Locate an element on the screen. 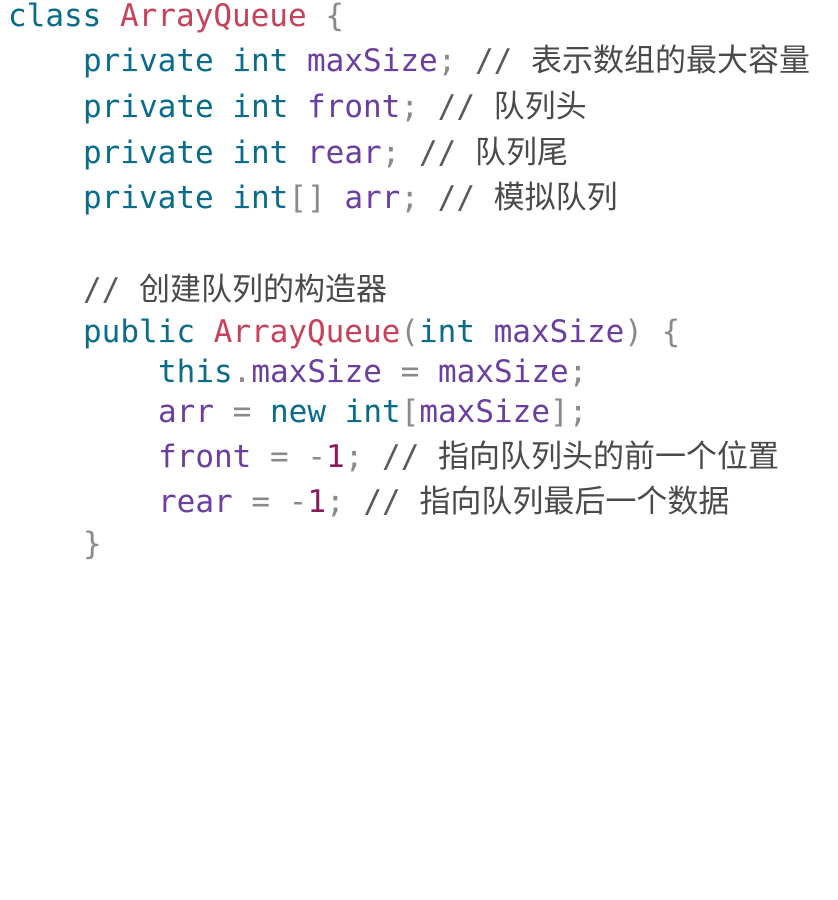 The height and width of the screenshot is (900, 838). keyword-class: class is located at coordinates (55, 17).